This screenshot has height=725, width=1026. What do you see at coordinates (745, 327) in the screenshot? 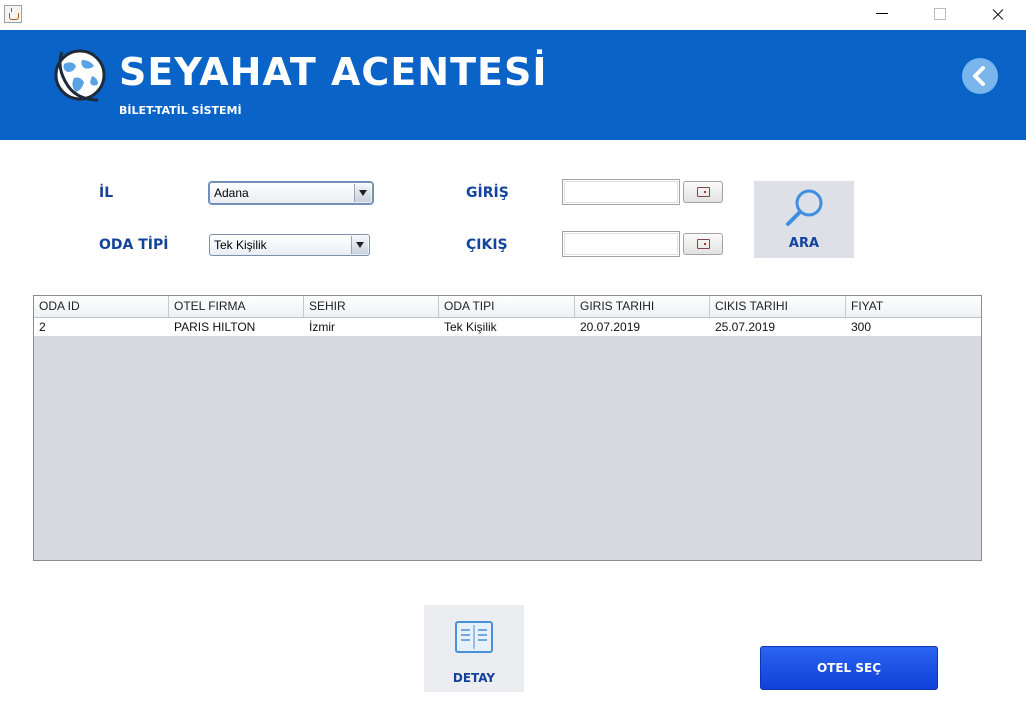
I see `table-cell: 25.07.2019` at bounding box center [745, 327].